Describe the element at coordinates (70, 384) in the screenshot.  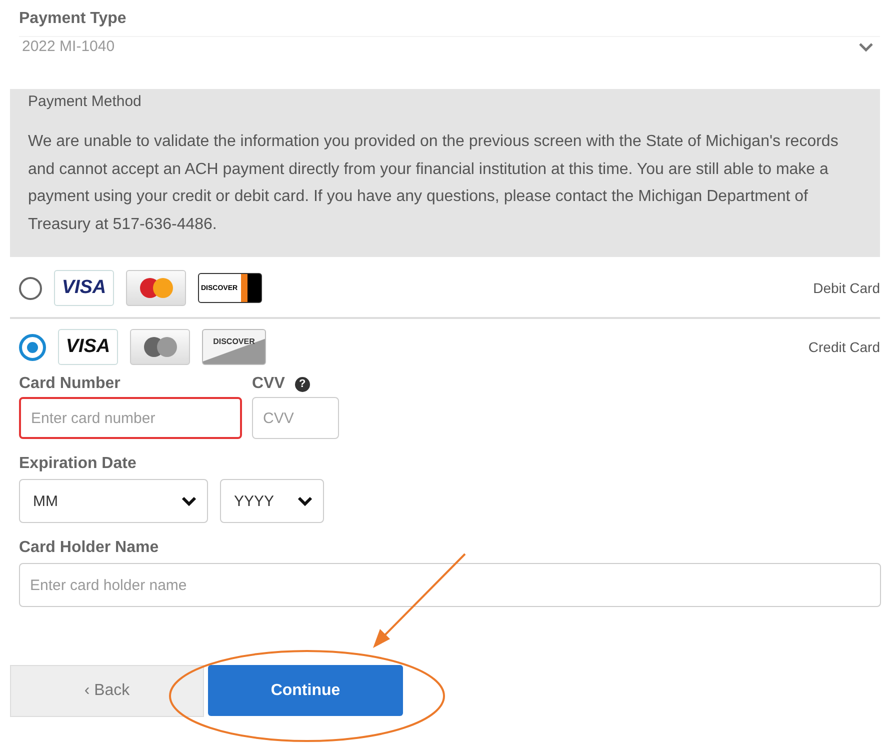
I see `field-label: Card Number` at that location.